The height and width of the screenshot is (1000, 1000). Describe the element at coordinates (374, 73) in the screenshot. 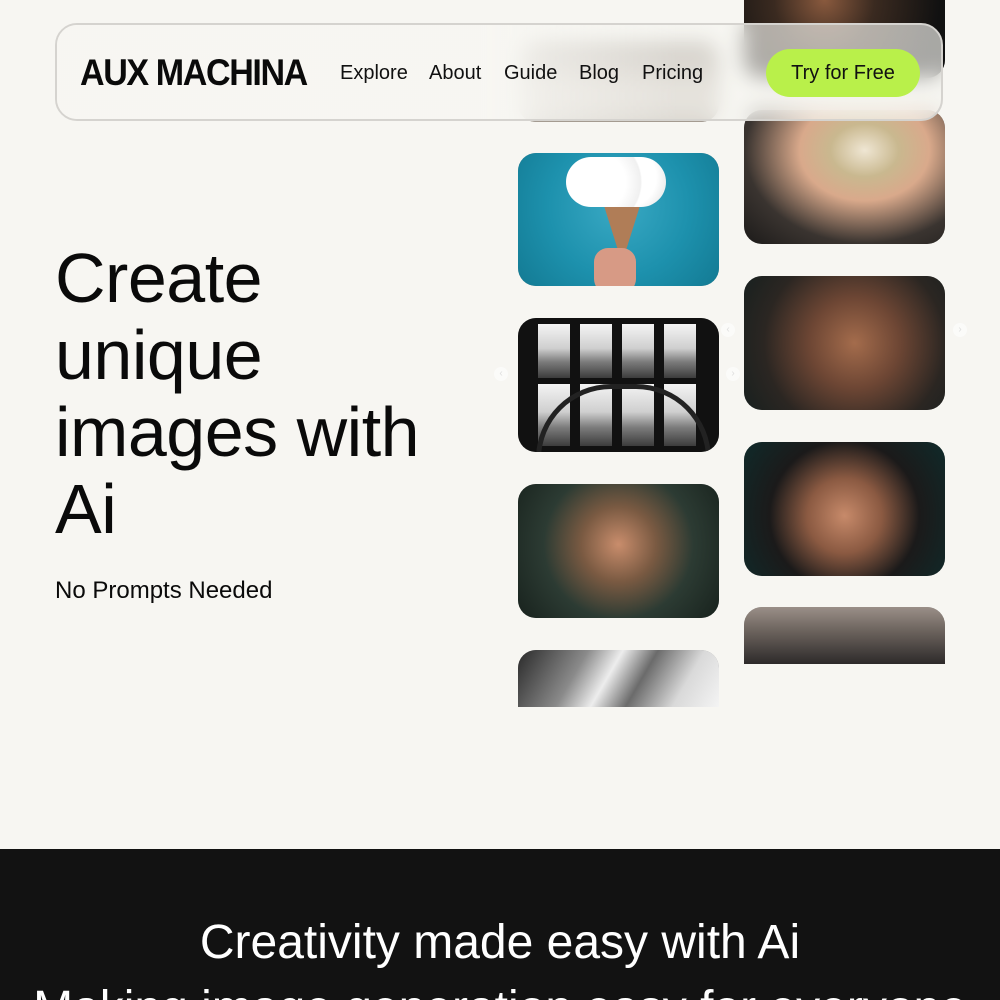

I see `nav-link-explore: Explore` at that location.